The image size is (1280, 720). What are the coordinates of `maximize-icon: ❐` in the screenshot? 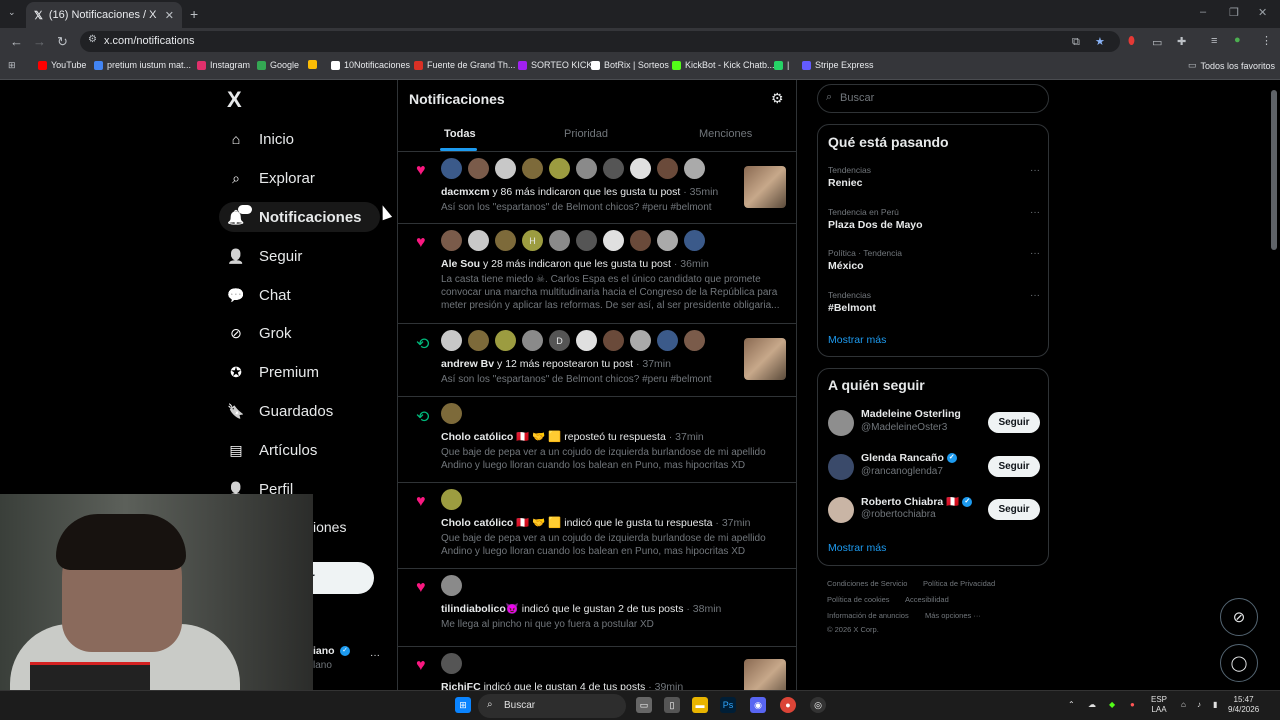 It's located at (1234, 12).